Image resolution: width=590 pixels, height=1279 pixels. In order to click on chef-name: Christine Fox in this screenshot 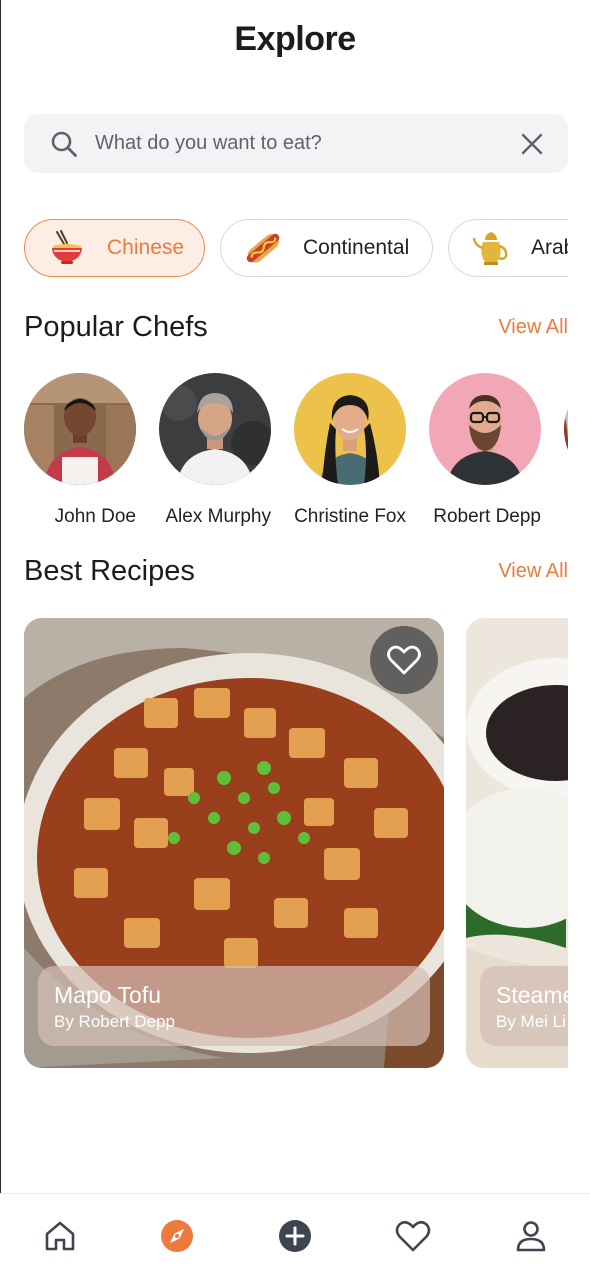, I will do `click(350, 516)`.